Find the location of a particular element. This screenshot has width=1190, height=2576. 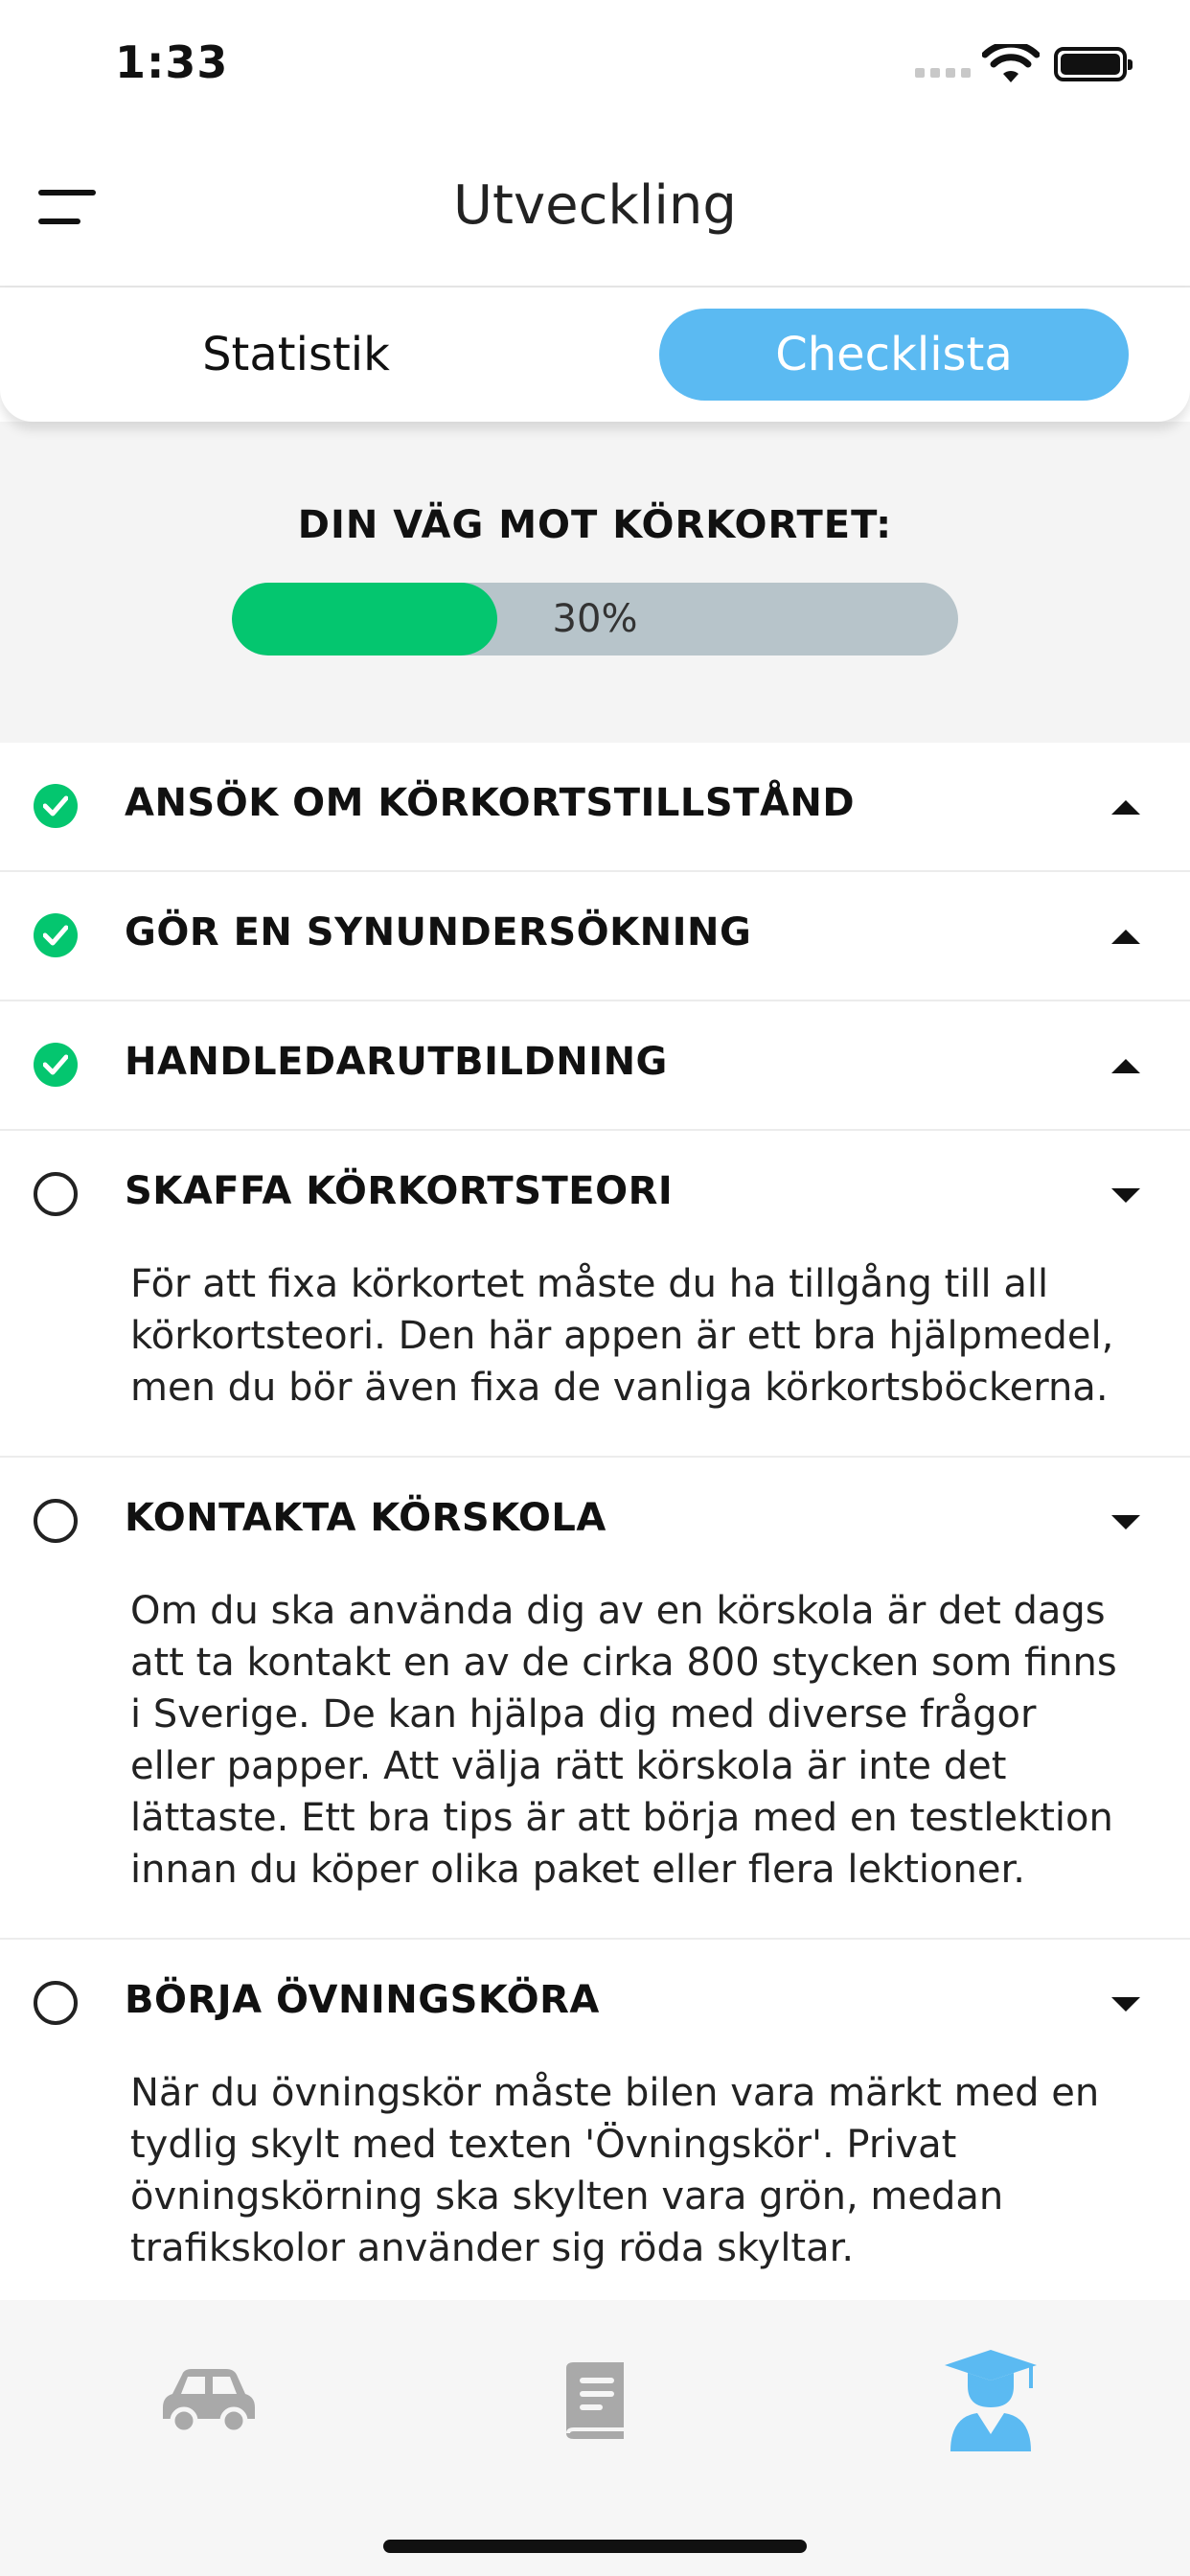

student-icon is located at coordinates (991, 2400).